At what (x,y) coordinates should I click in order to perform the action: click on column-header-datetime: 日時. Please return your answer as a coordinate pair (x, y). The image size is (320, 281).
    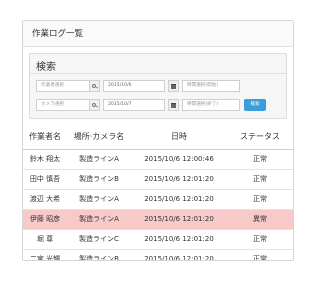
    Looking at the image, I should click on (179, 137).